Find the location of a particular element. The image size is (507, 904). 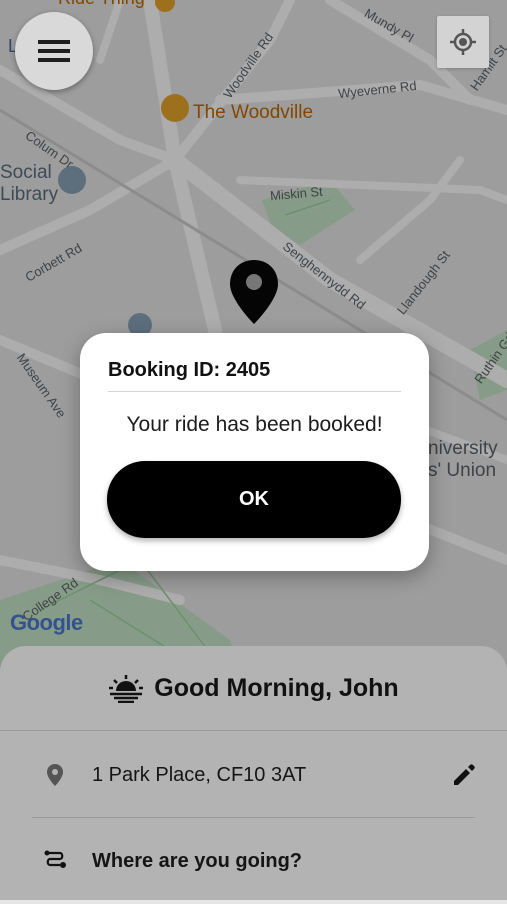

my-location-icon is located at coordinates (463, 42).